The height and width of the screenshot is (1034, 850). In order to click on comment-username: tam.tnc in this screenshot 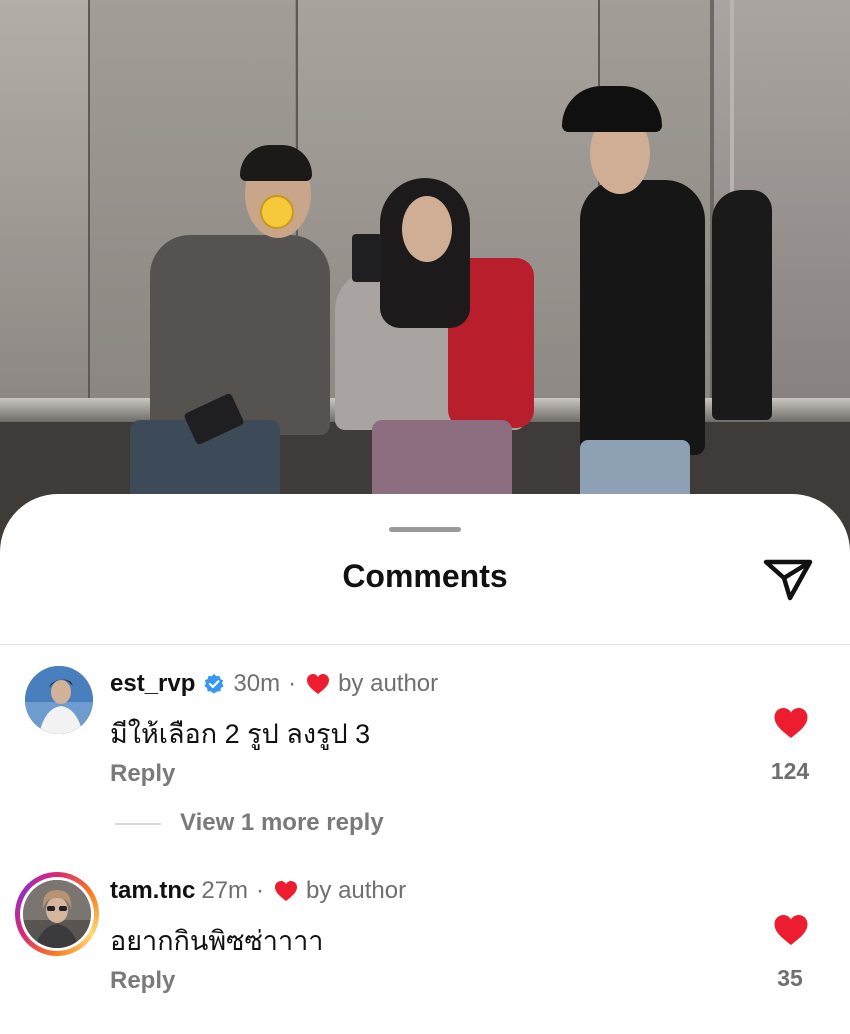, I will do `click(152, 891)`.